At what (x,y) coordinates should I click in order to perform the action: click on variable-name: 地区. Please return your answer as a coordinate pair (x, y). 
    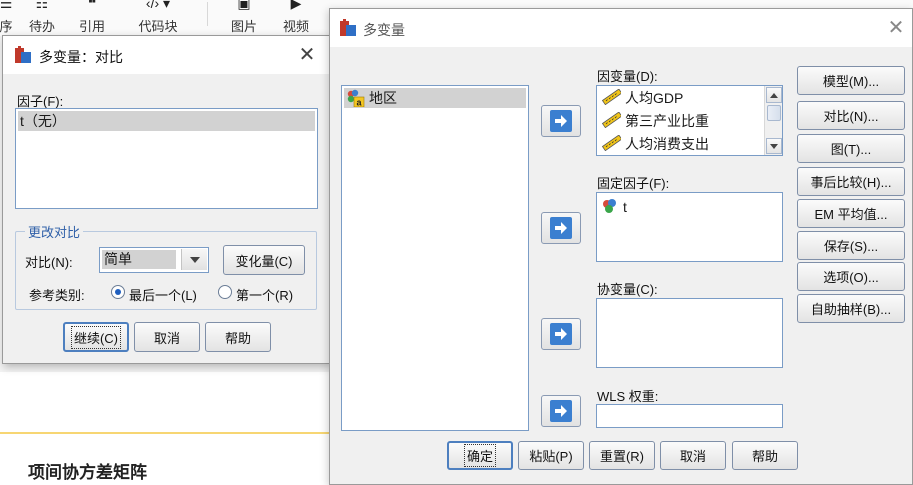
    Looking at the image, I should click on (383, 98).